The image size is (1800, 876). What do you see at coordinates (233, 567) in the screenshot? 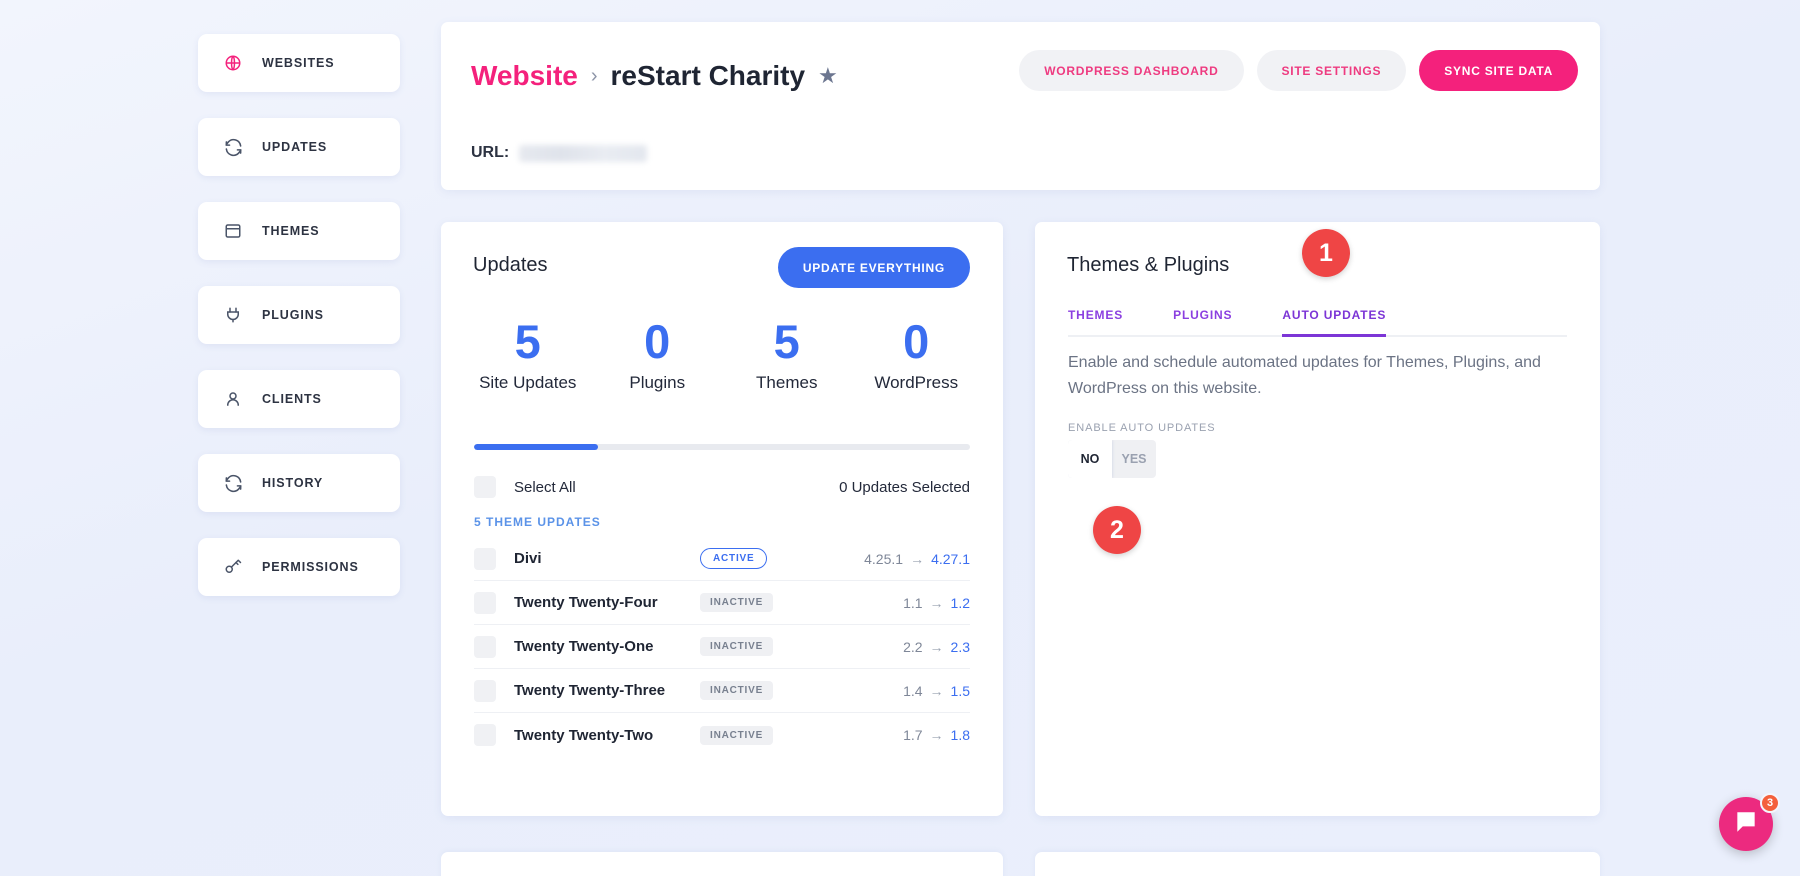
I see `key-icon` at bounding box center [233, 567].